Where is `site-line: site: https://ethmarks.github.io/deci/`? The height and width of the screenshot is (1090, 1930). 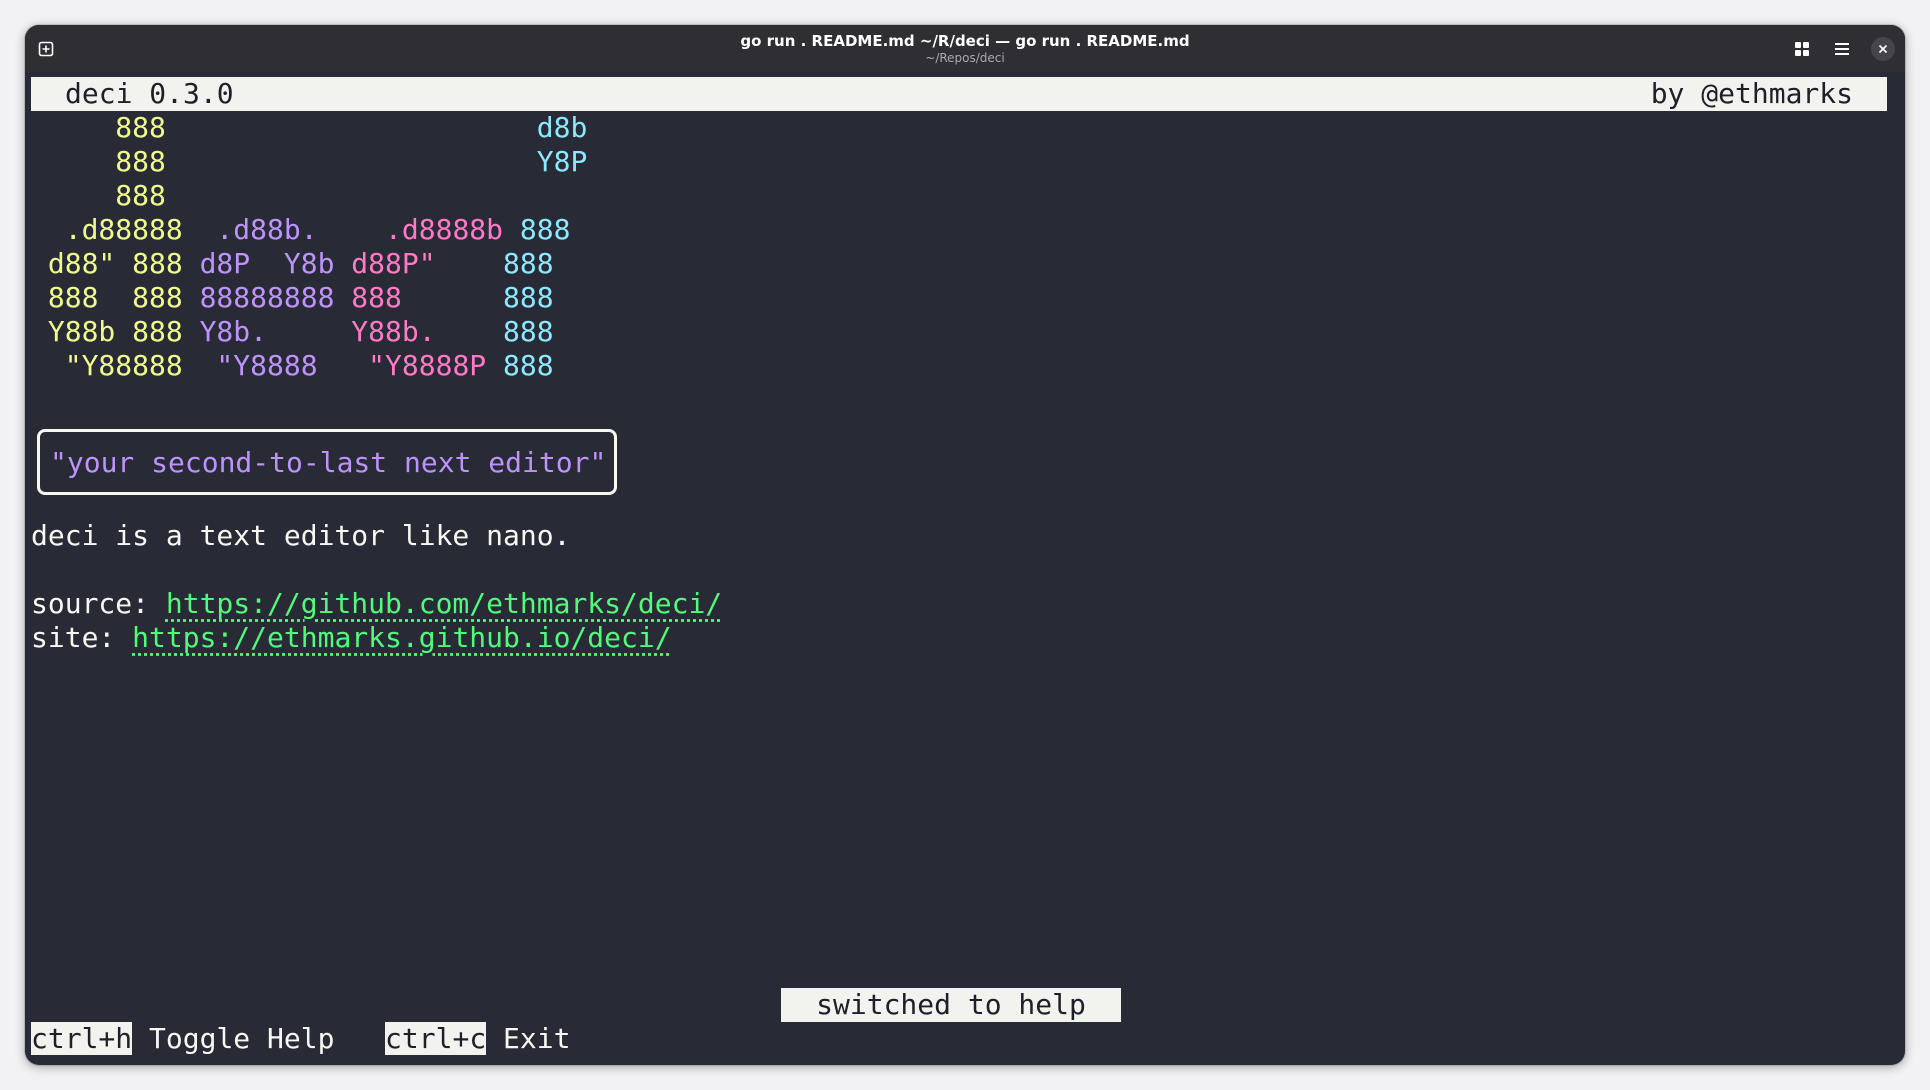 site-line: site: https://ethmarks.github.io/deci/ is located at coordinates (351, 638).